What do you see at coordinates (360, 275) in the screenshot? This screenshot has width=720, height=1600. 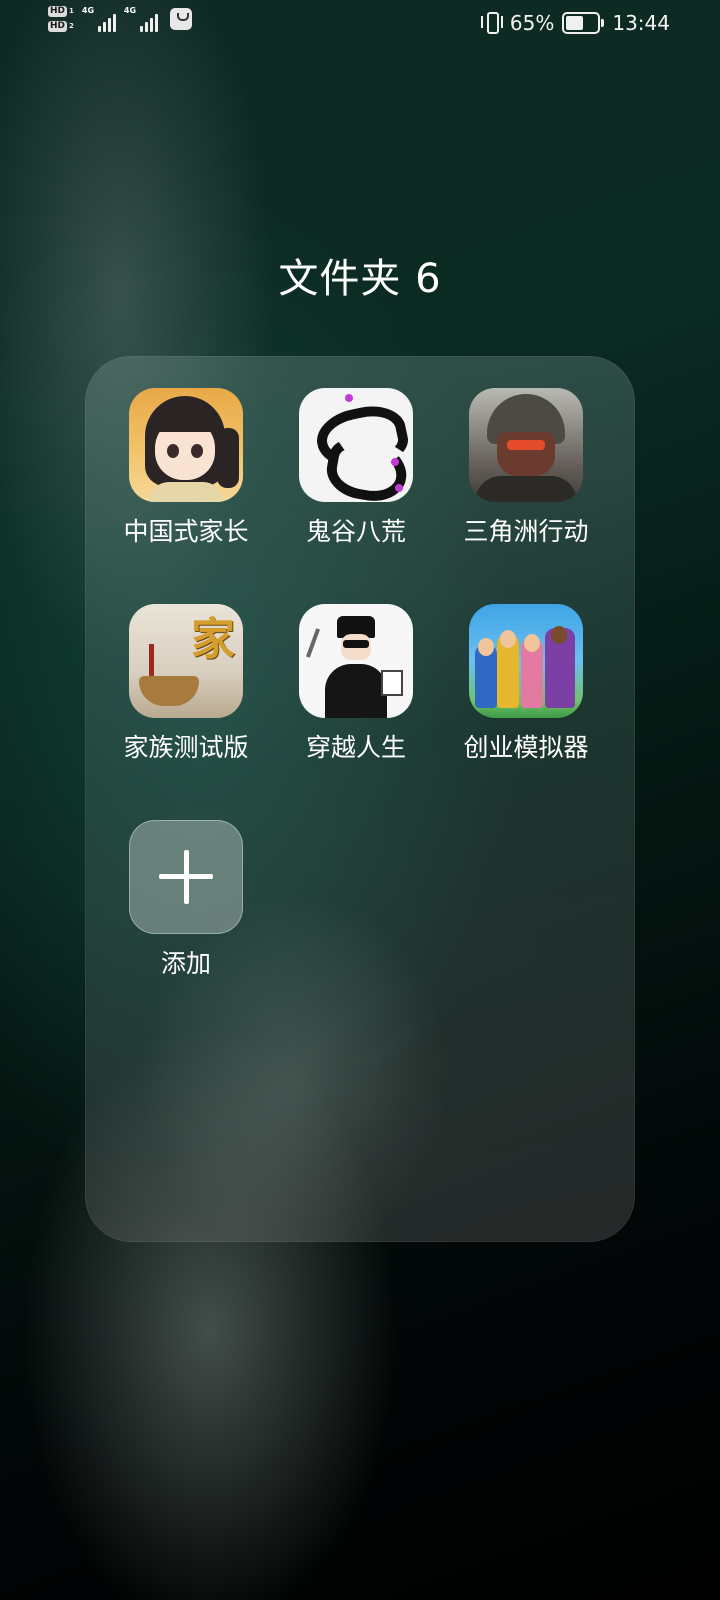 I see `folder-title: 文件夹 6` at bounding box center [360, 275].